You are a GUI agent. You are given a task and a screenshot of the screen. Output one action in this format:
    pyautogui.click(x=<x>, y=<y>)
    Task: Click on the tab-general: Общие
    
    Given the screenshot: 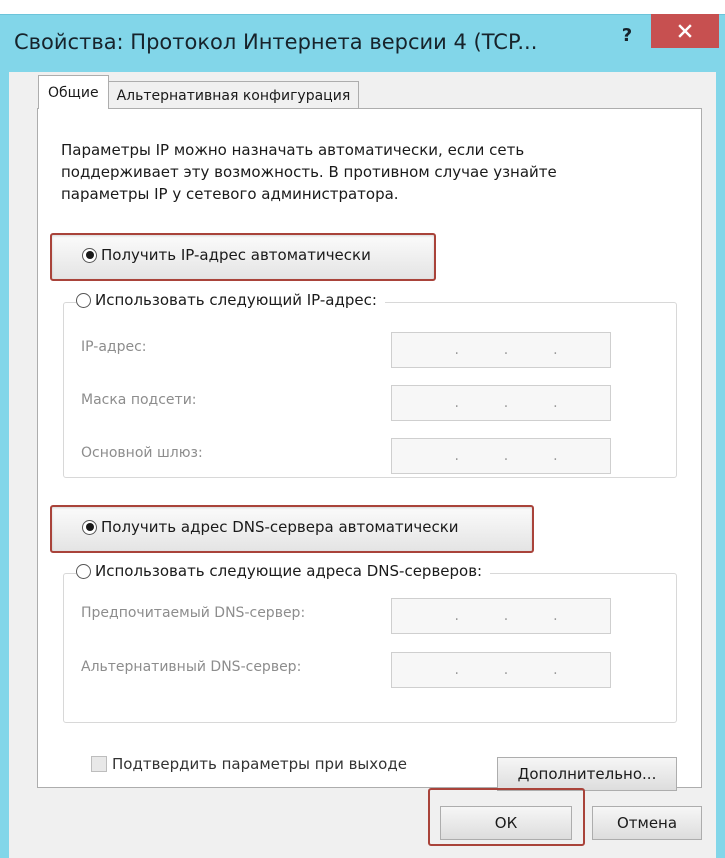 What is the action you would take?
    pyautogui.click(x=73, y=92)
    